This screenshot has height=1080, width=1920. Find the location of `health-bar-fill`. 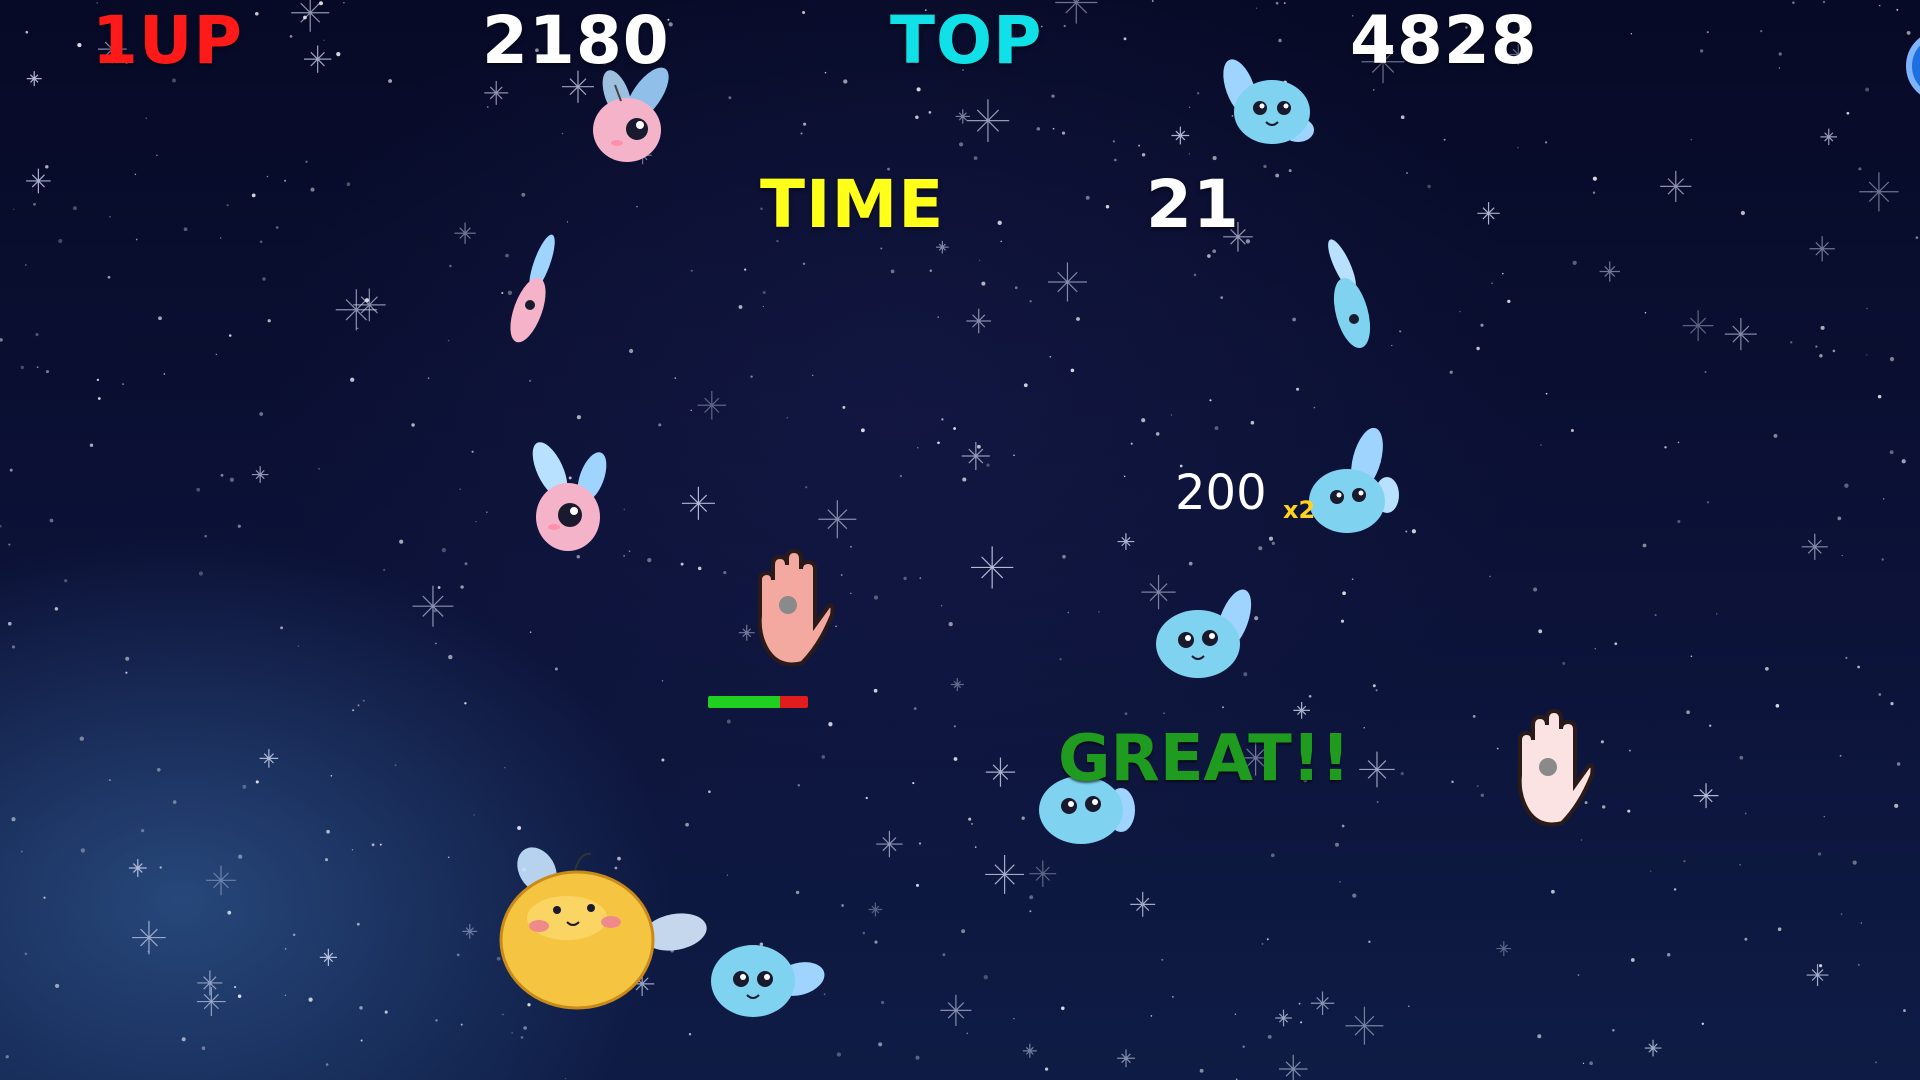

health-bar-fill is located at coordinates (744, 702).